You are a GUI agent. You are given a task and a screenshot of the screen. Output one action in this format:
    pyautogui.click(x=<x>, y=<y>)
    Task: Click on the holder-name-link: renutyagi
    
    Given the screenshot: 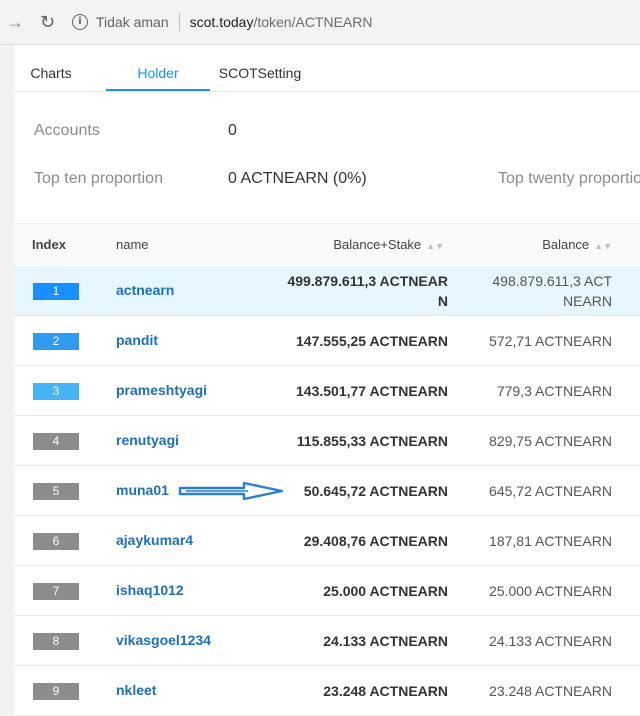 What is the action you would take?
    pyautogui.click(x=147, y=440)
    